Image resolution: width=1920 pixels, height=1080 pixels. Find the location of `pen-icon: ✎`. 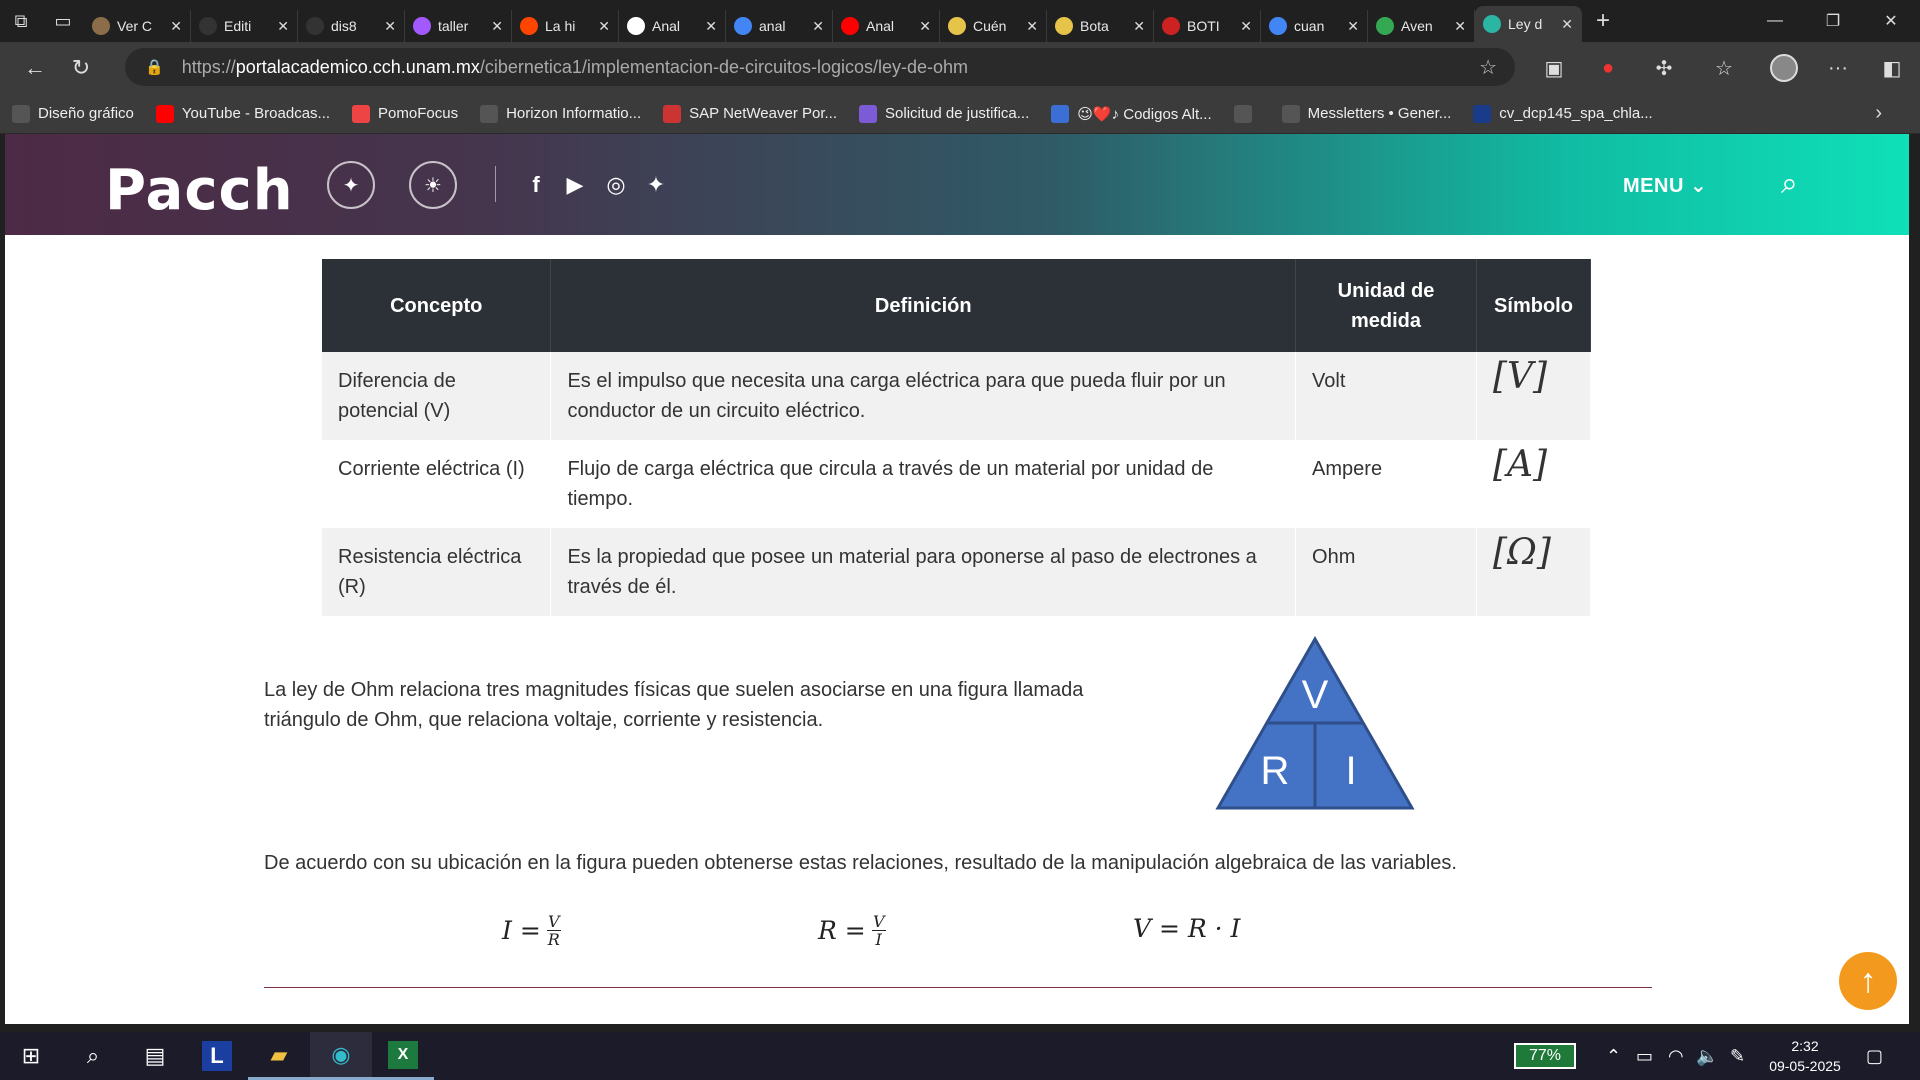

pen-icon: ✎ is located at coordinates (1737, 1056).